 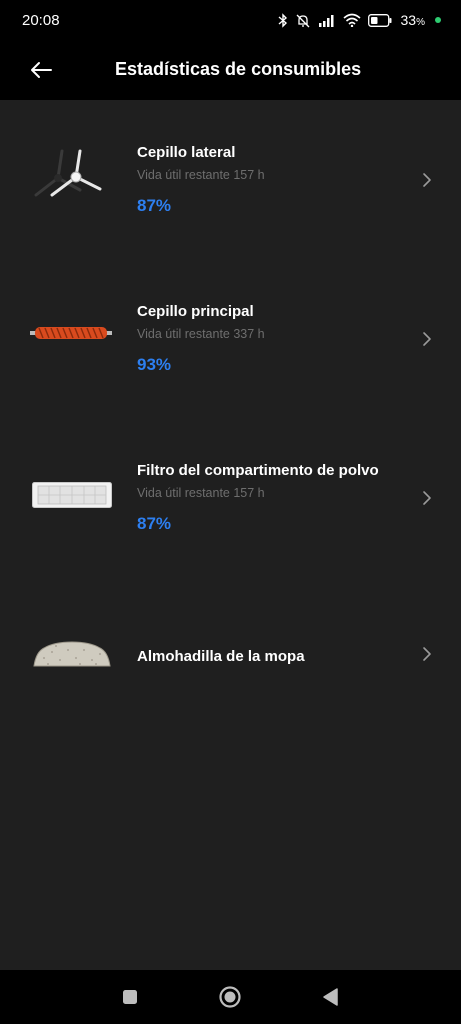 I want to click on home-button, so click(x=230, y=997).